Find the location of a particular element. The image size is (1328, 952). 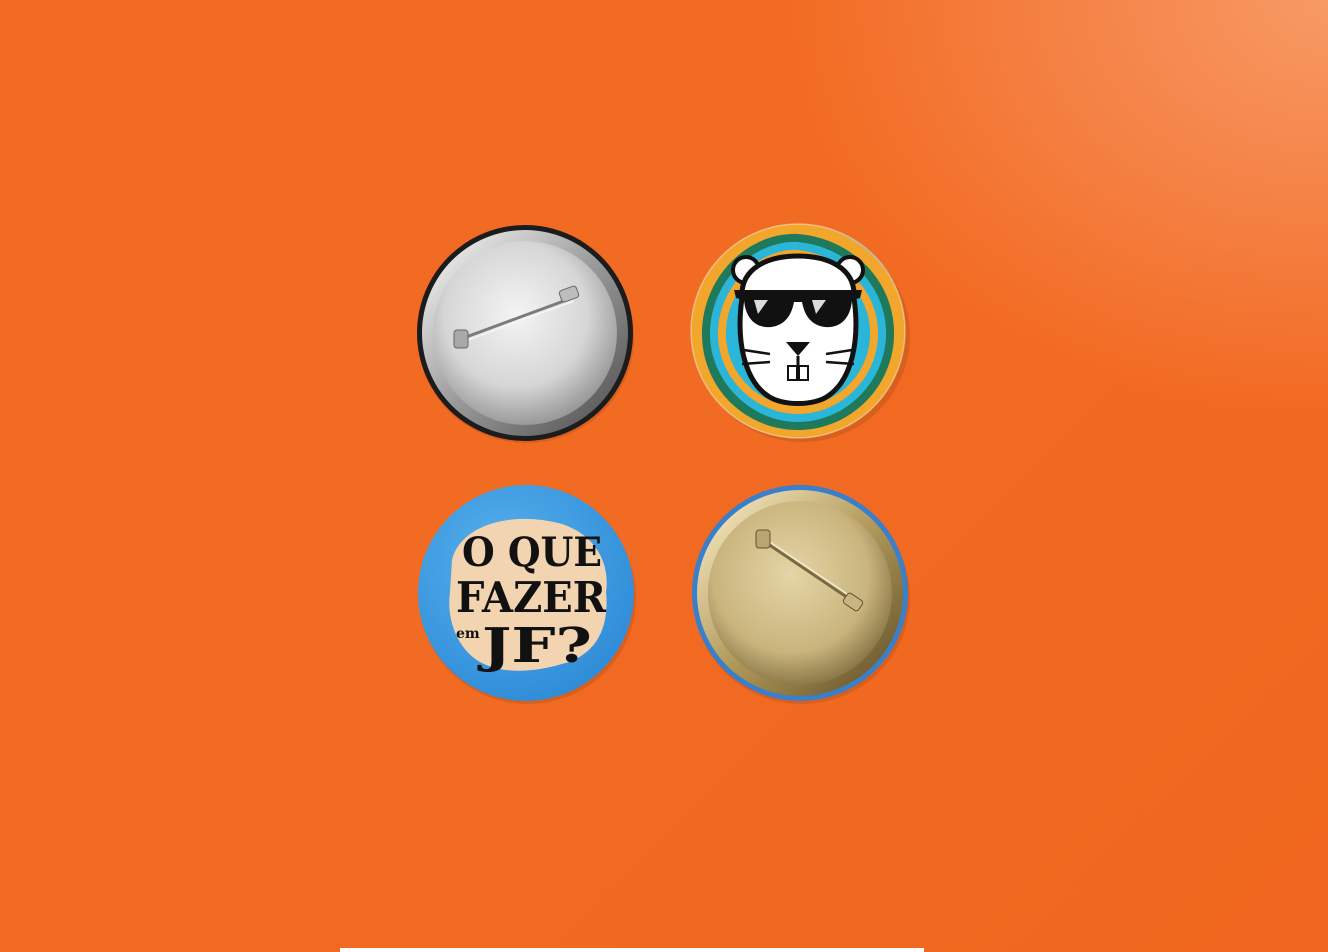

lettering-line2: FAZER is located at coordinates (531, 597).